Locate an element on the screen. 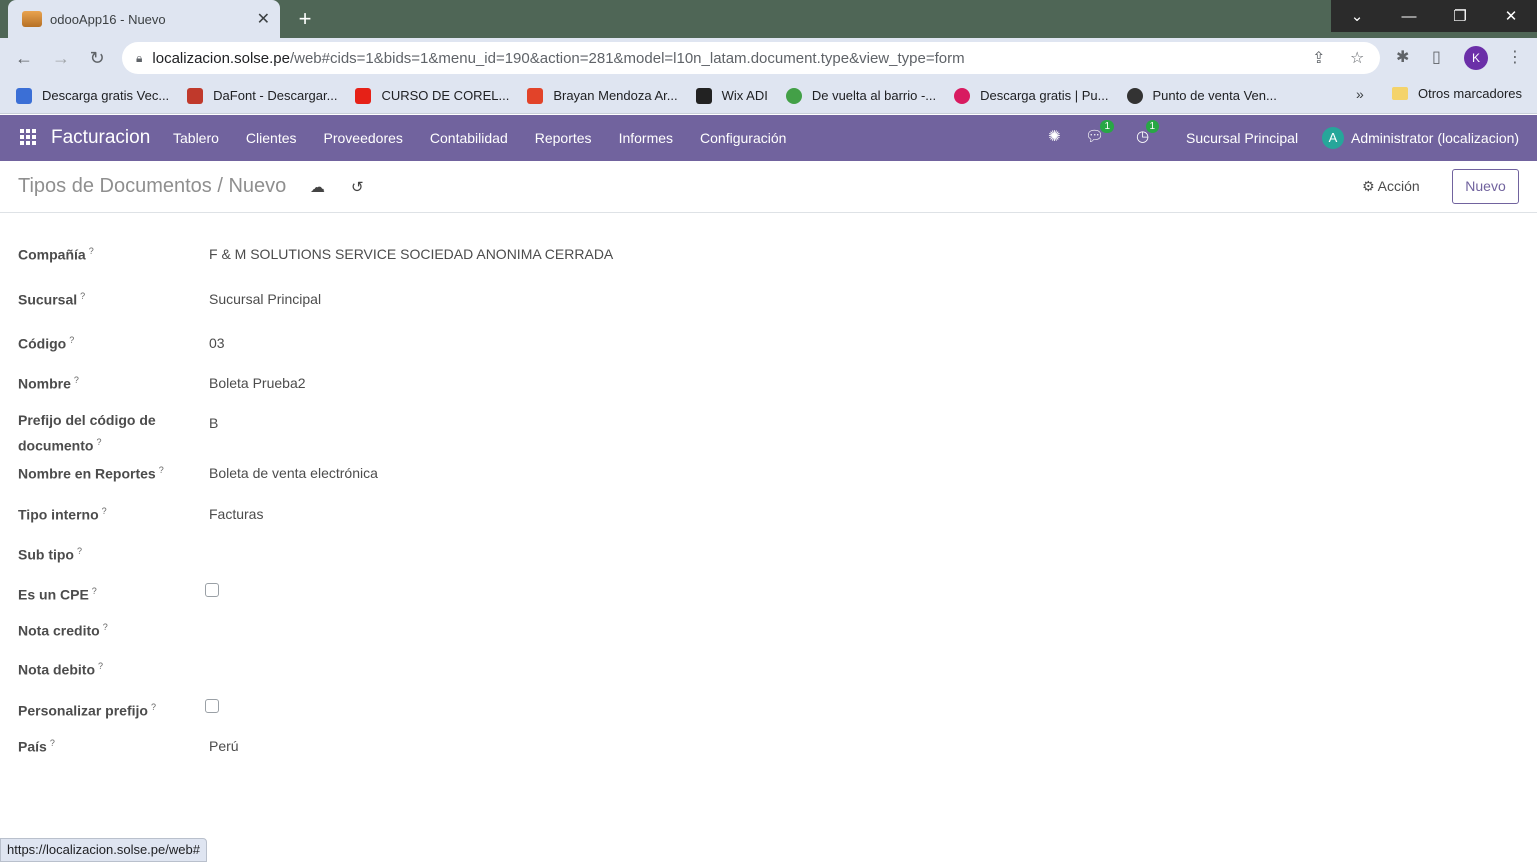 The image size is (1537, 864). field-value-nombre: Boleta Prueba2 is located at coordinates (257, 383).